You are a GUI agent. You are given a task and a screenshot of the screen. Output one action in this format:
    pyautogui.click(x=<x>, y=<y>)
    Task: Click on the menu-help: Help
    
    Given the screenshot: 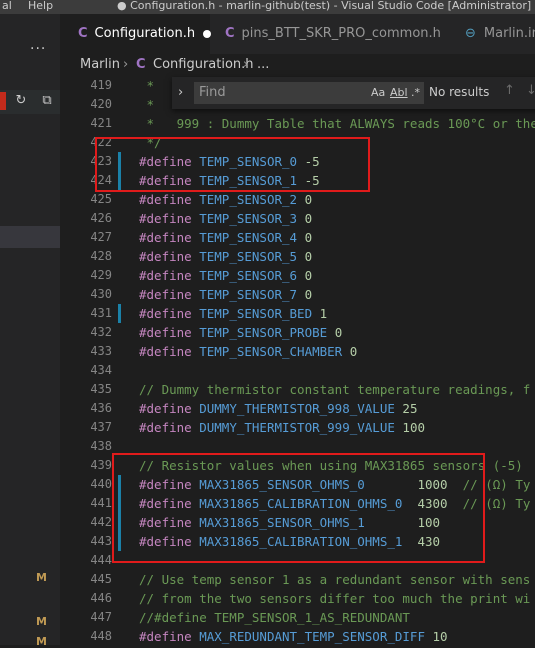 What is the action you would take?
    pyautogui.click(x=40, y=5)
    